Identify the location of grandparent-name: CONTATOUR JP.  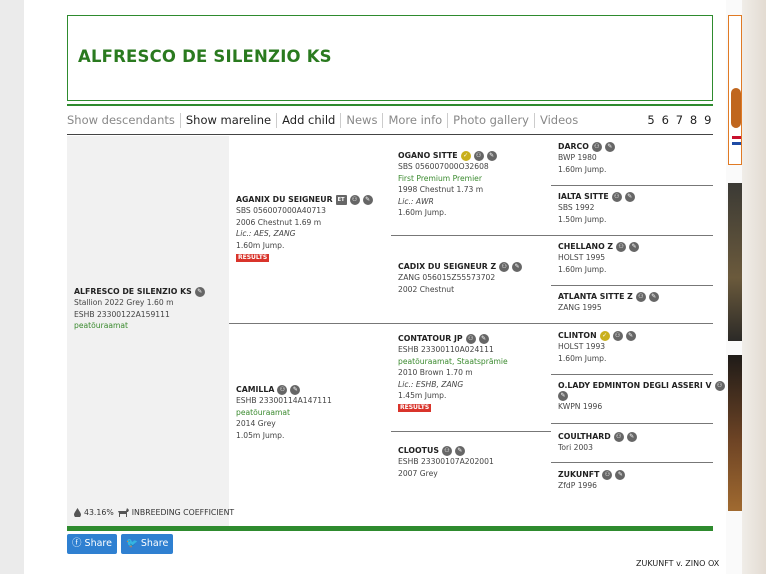
(430, 338).